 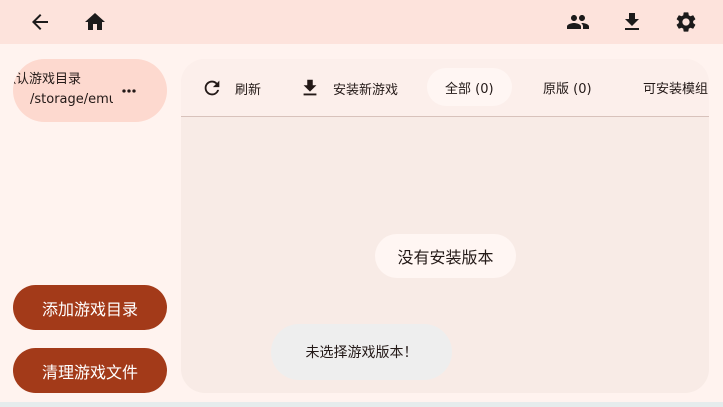 What do you see at coordinates (63, 90) in the screenshot?
I see `directory-info: 默认游戏目录 /storage/emulated/0` at bounding box center [63, 90].